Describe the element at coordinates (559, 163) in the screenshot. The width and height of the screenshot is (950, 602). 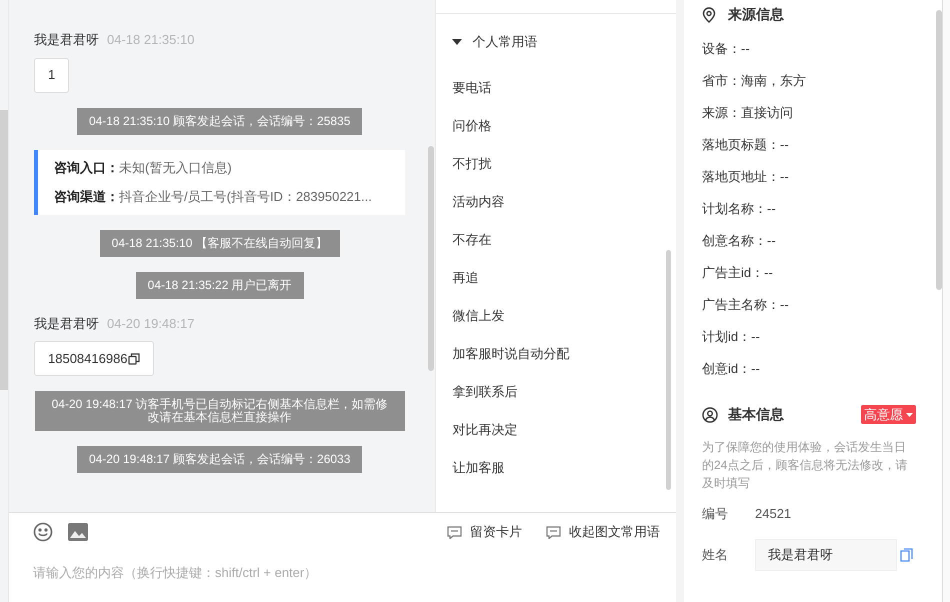
I see `phrase-item: 不打扰` at that location.